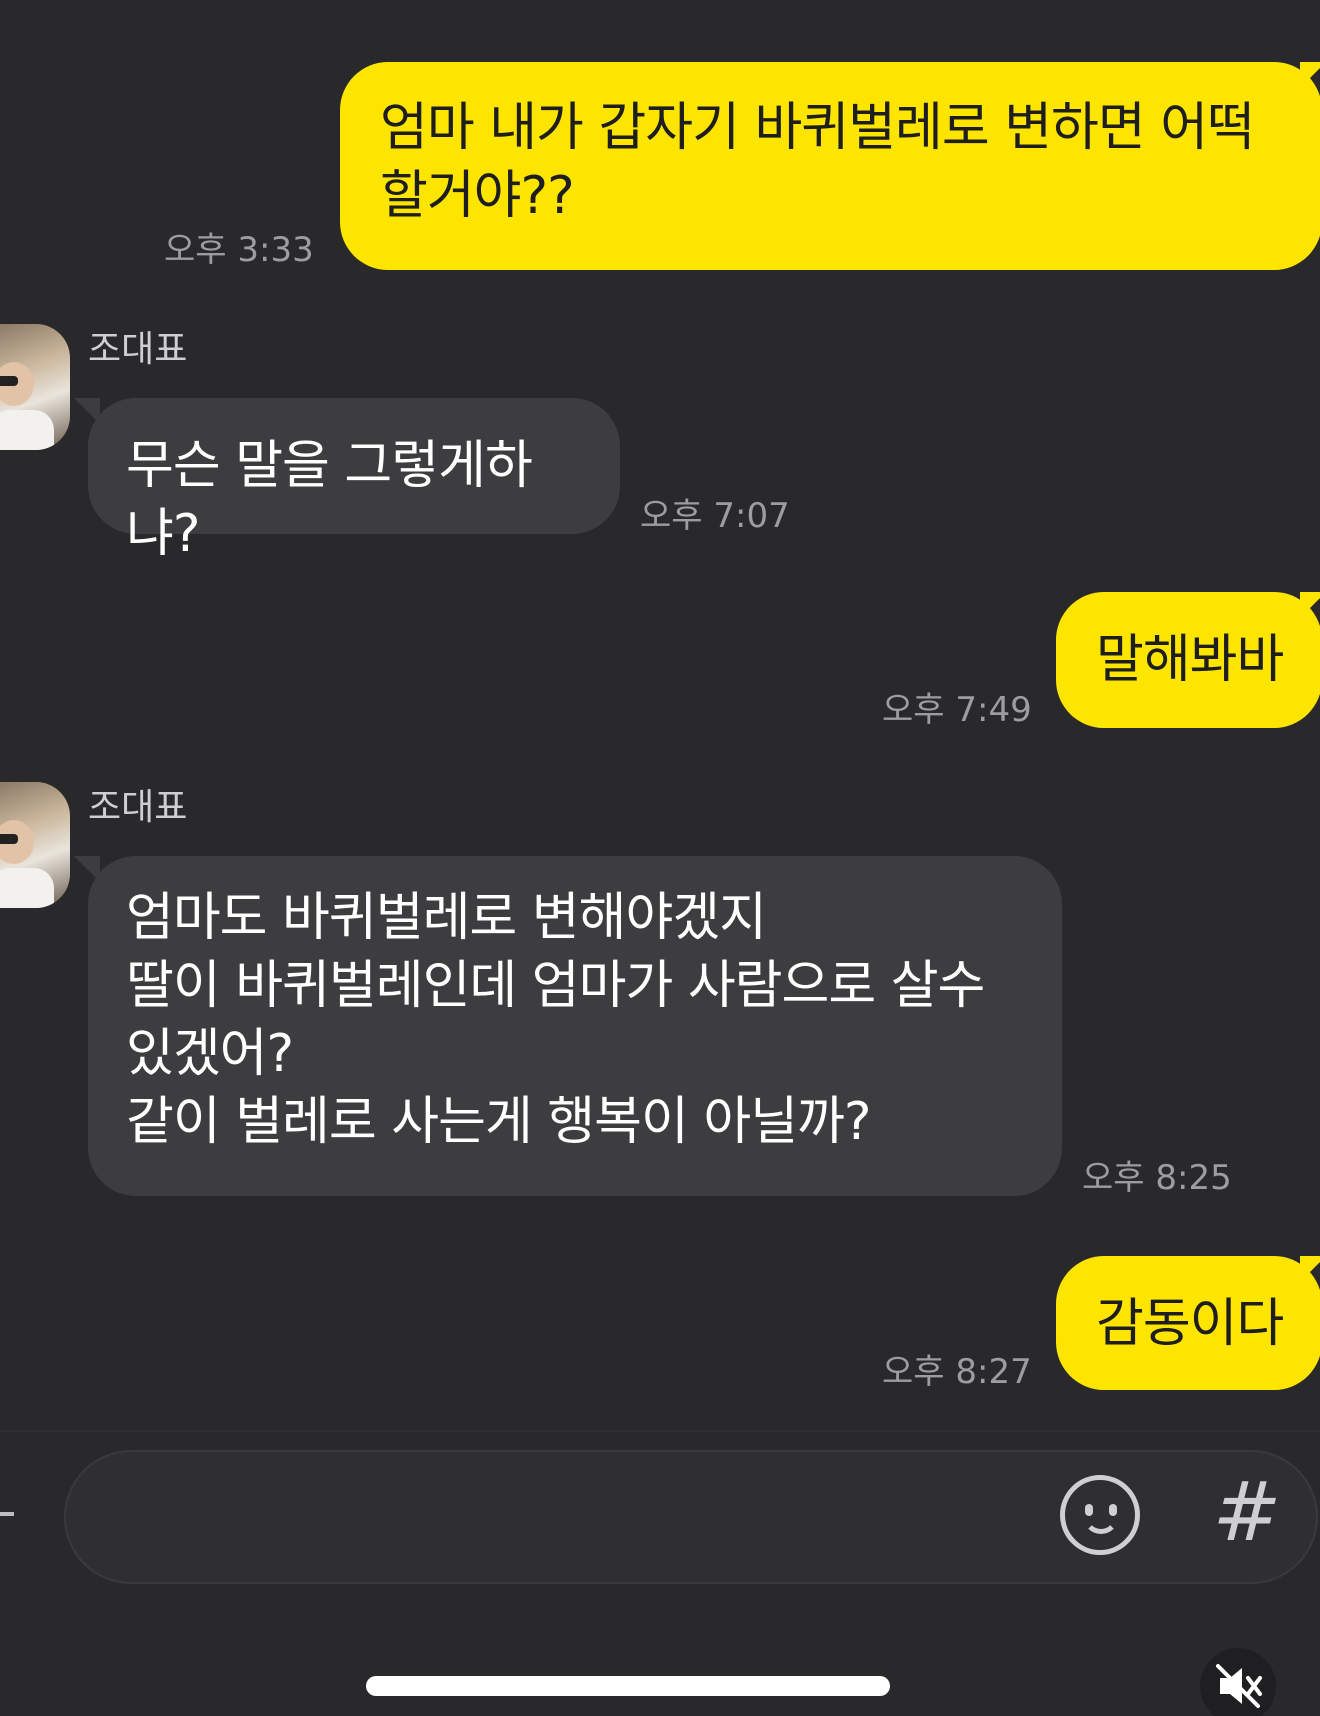 The height and width of the screenshot is (1716, 1320). I want to click on mute-icon-glyph, so click(1239, 1686).